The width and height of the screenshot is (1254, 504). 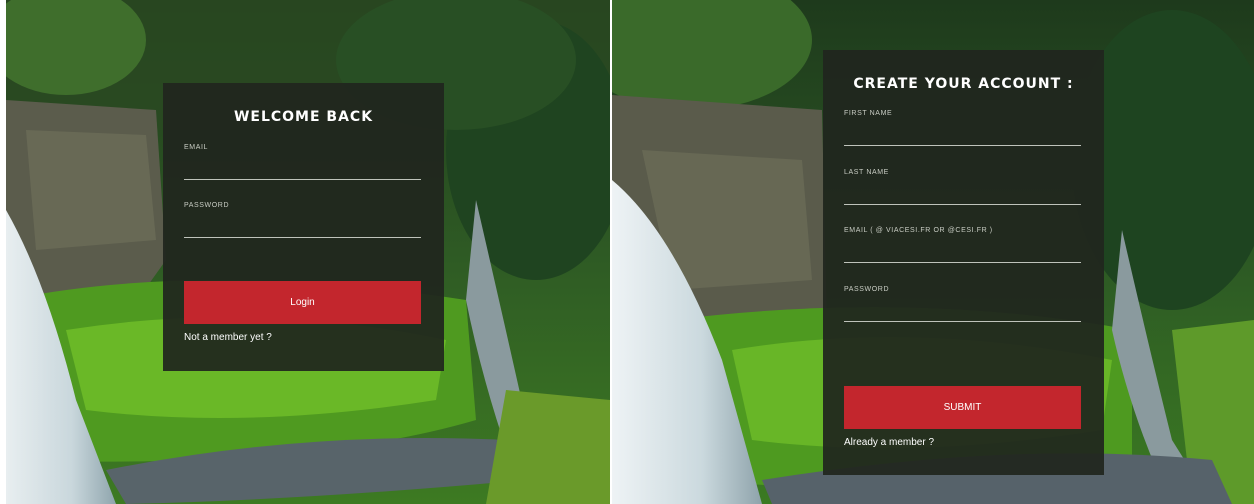 What do you see at coordinates (918, 230) in the screenshot?
I see `email-label: EMAIL ( @ VIACESI.FR OR @CESI.FR )` at bounding box center [918, 230].